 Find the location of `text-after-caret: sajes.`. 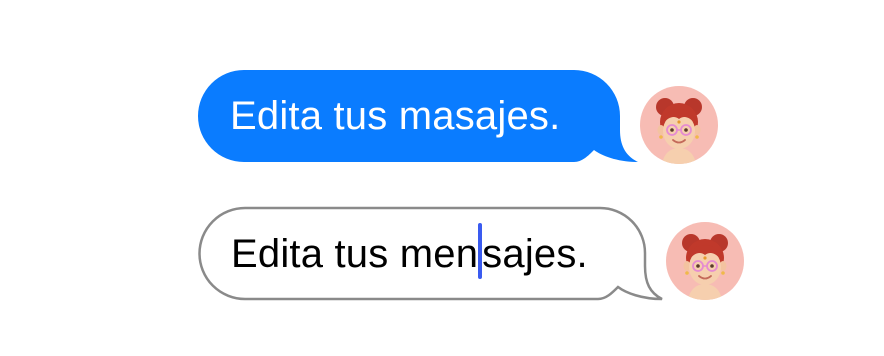

text-after-caret: sajes. is located at coordinates (535, 254).